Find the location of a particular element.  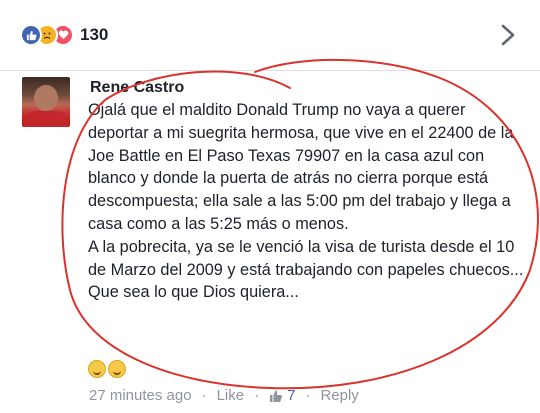

like-icon is located at coordinates (31, 35).